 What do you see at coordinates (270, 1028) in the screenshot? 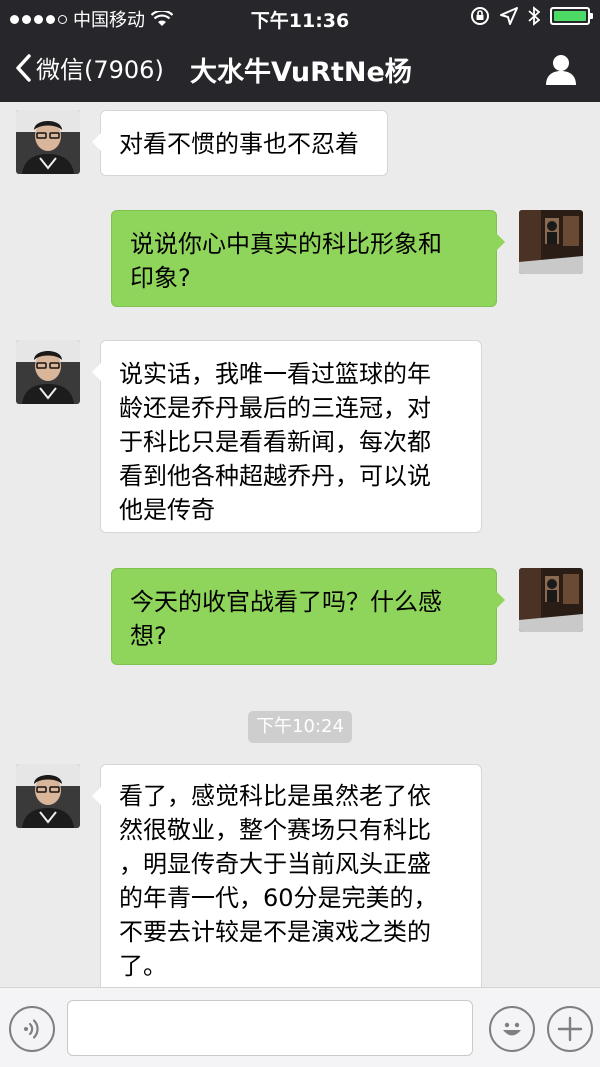
I see `message-input` at bounding box center [270, 1028].